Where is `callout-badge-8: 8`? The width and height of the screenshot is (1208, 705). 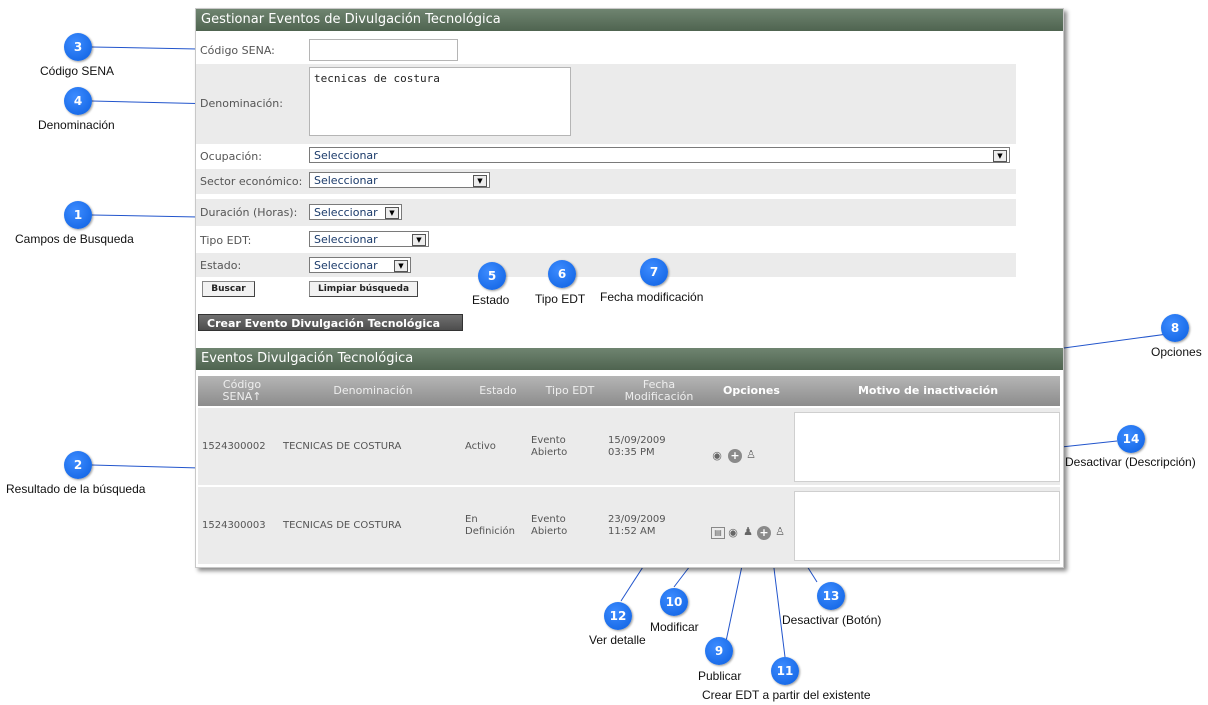
callout-badge-8: 8 is located at coordinates (1175, 328).